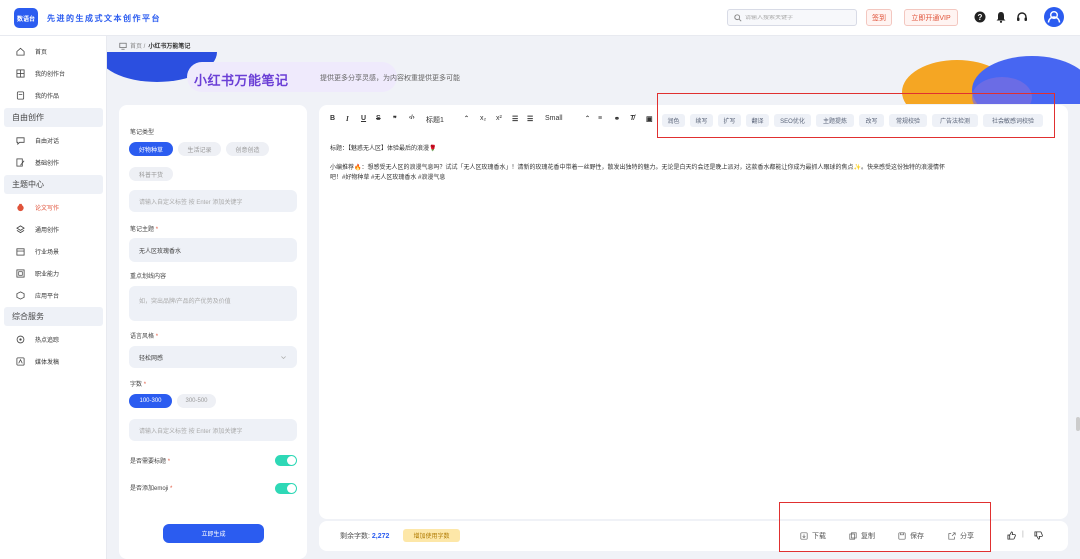  What do you see at coordinates (364, 536) in the screenshot?
I see `remaining-words: 剩余字数: 2,272` at bounding box center [364, 536].